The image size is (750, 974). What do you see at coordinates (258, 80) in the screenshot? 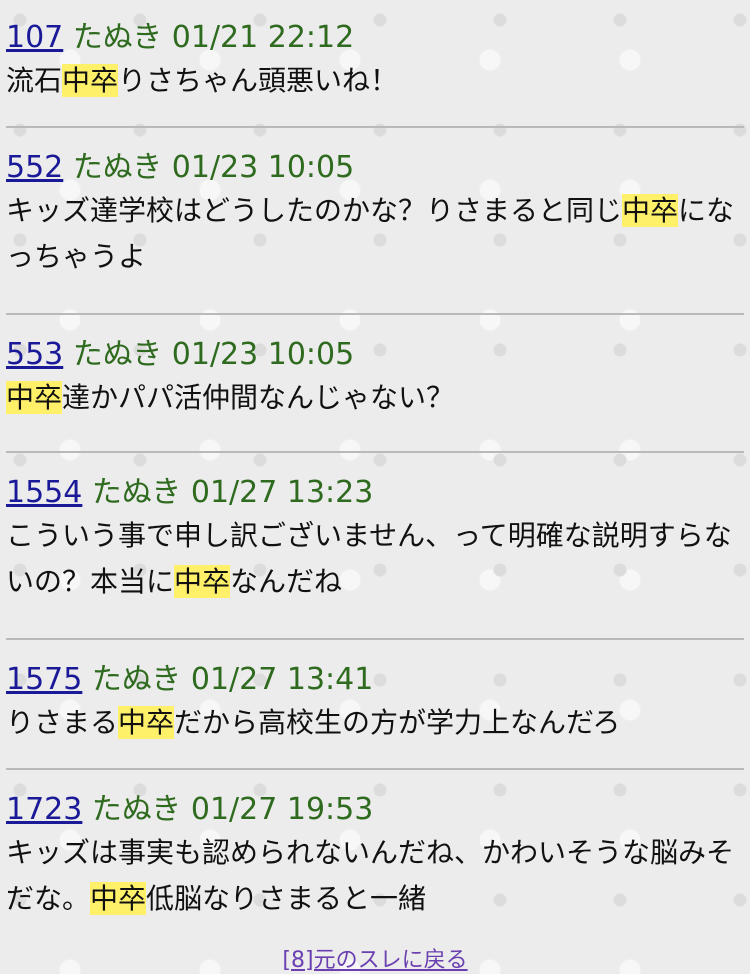
I see `post-text-segment: りさちゃん頭悪いね！` at bounding box center [258, 80].